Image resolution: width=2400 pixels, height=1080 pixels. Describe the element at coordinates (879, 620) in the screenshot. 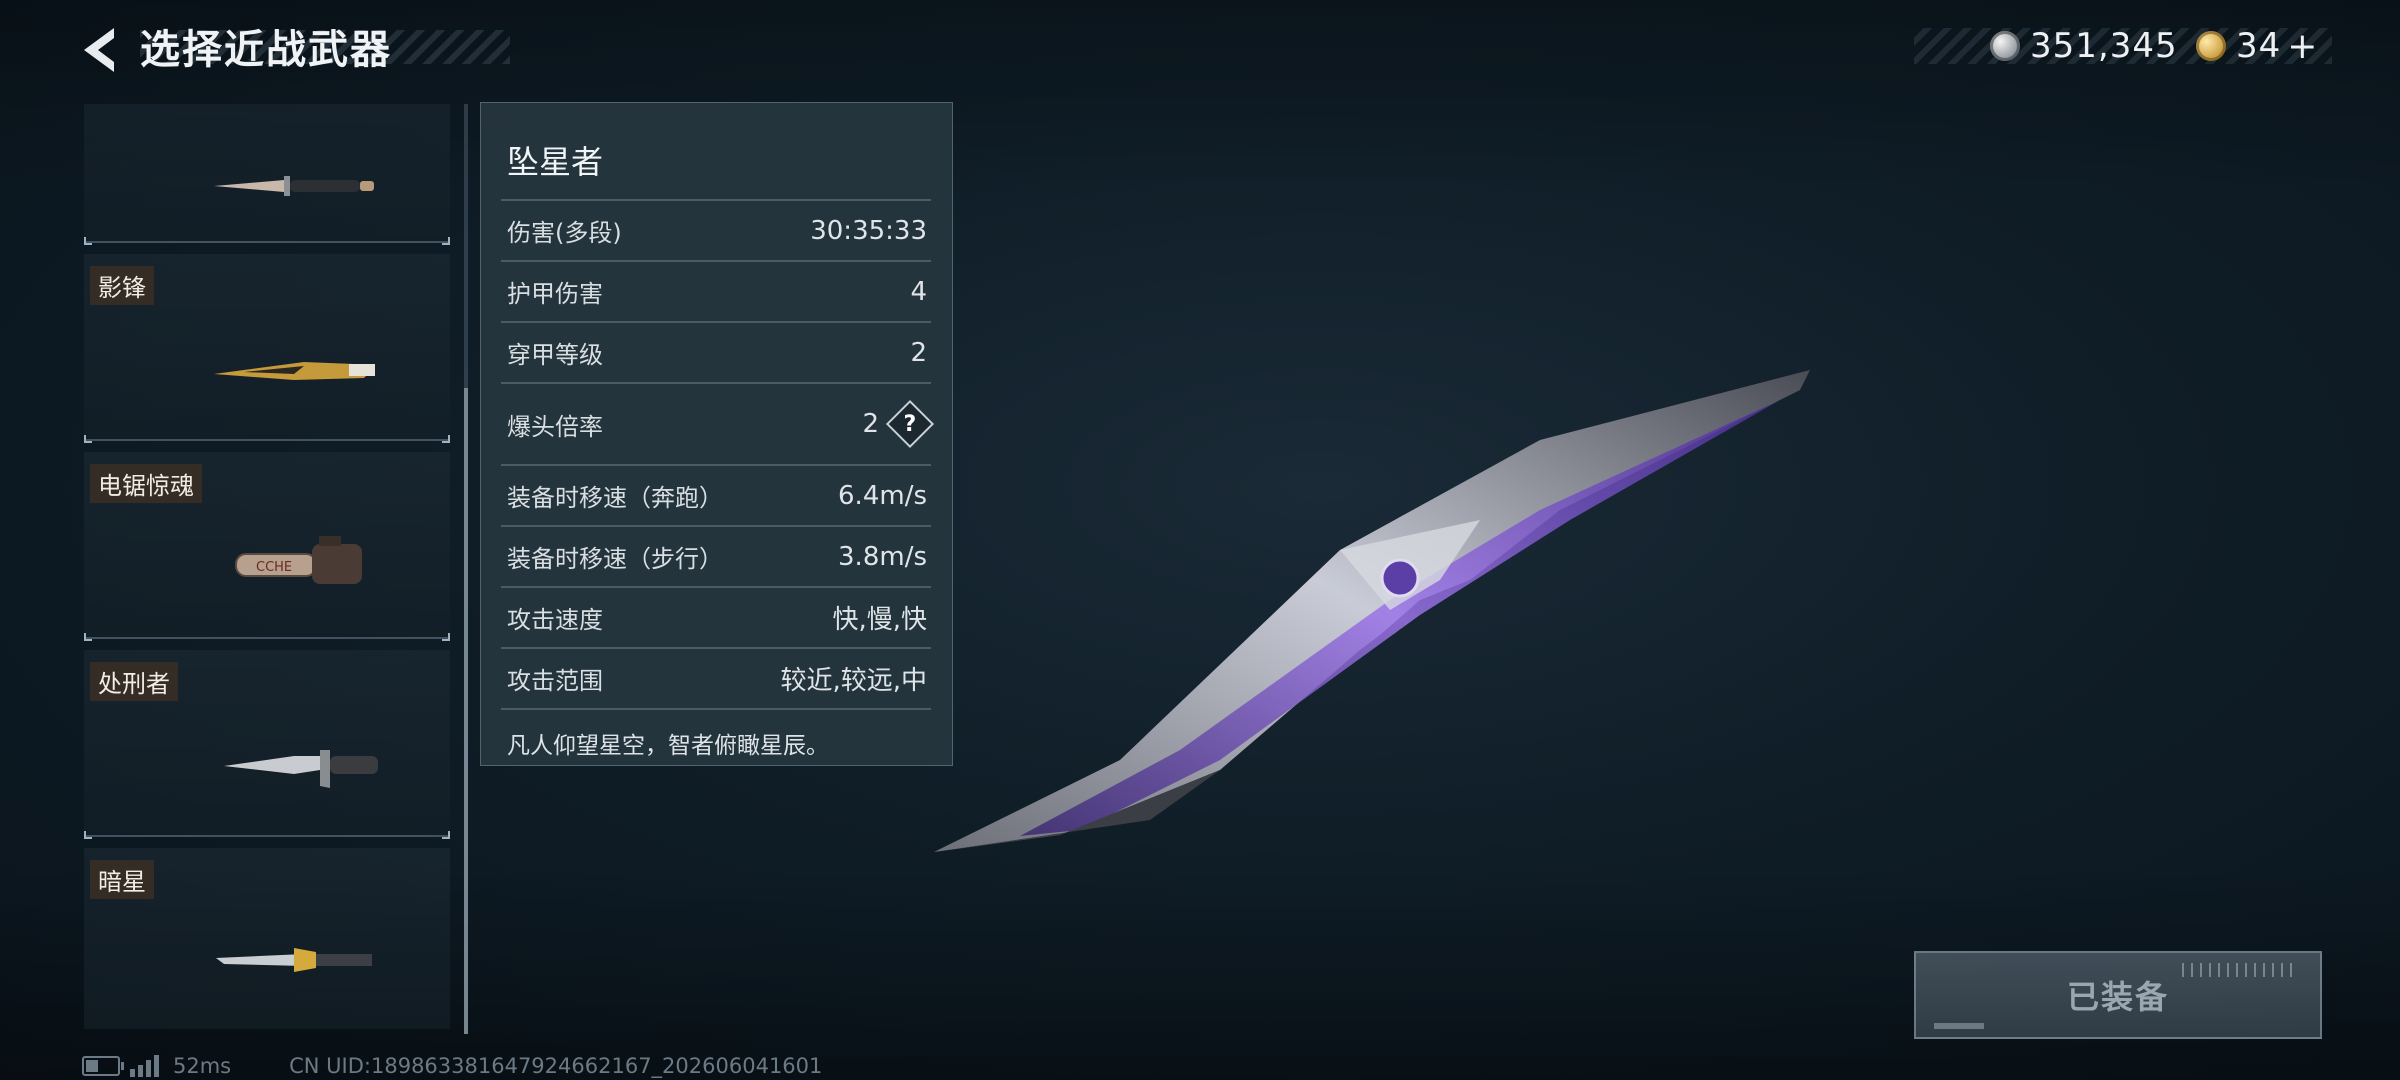

I see `stat-value: 快,慢,快` at that location.